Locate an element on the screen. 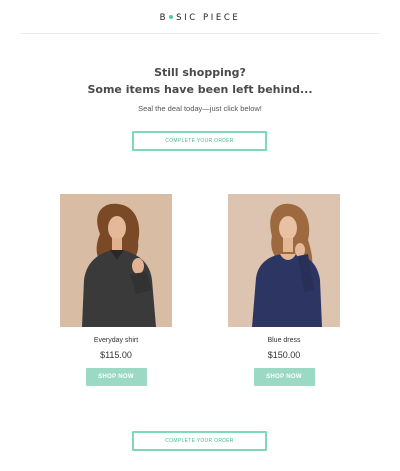 This screenshot has width=400, height=471. woman-blue-dress-photo-icon is located at coordinates (284, 260).